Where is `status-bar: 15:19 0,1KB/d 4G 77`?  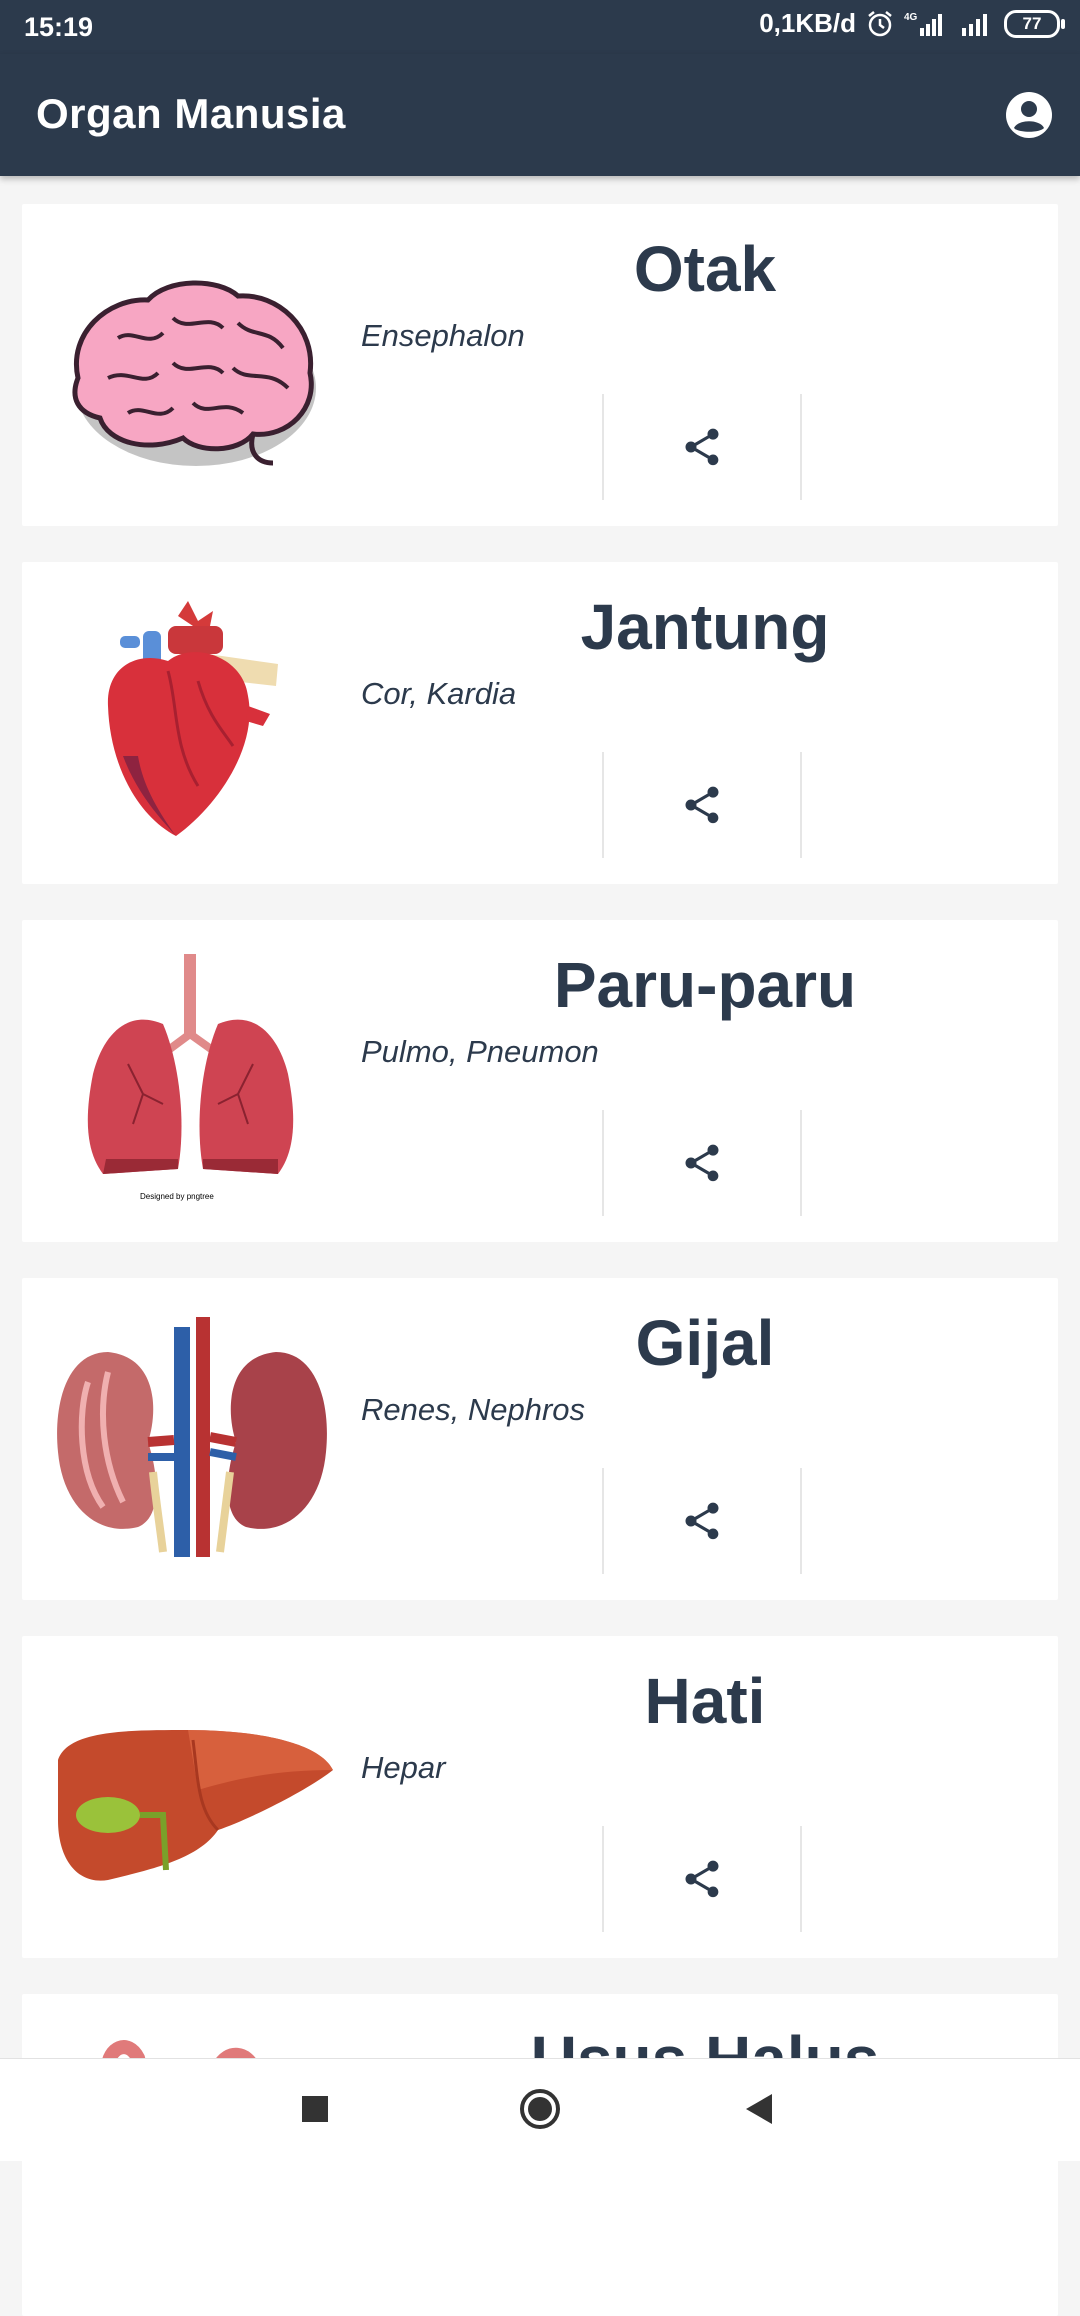 status-bar: 15:19 0,1KB/d 4G 77 is located at coordinates (540, 27).